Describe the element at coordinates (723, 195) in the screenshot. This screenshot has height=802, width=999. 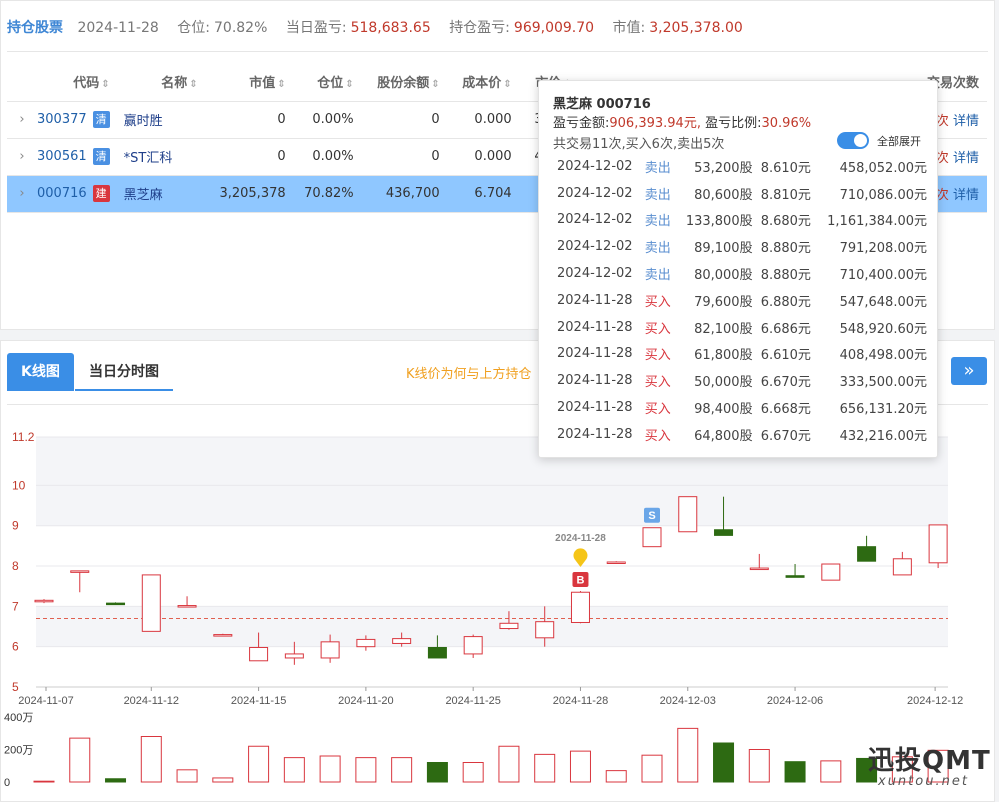
I see `trade-shares: 80,600股` at that location.